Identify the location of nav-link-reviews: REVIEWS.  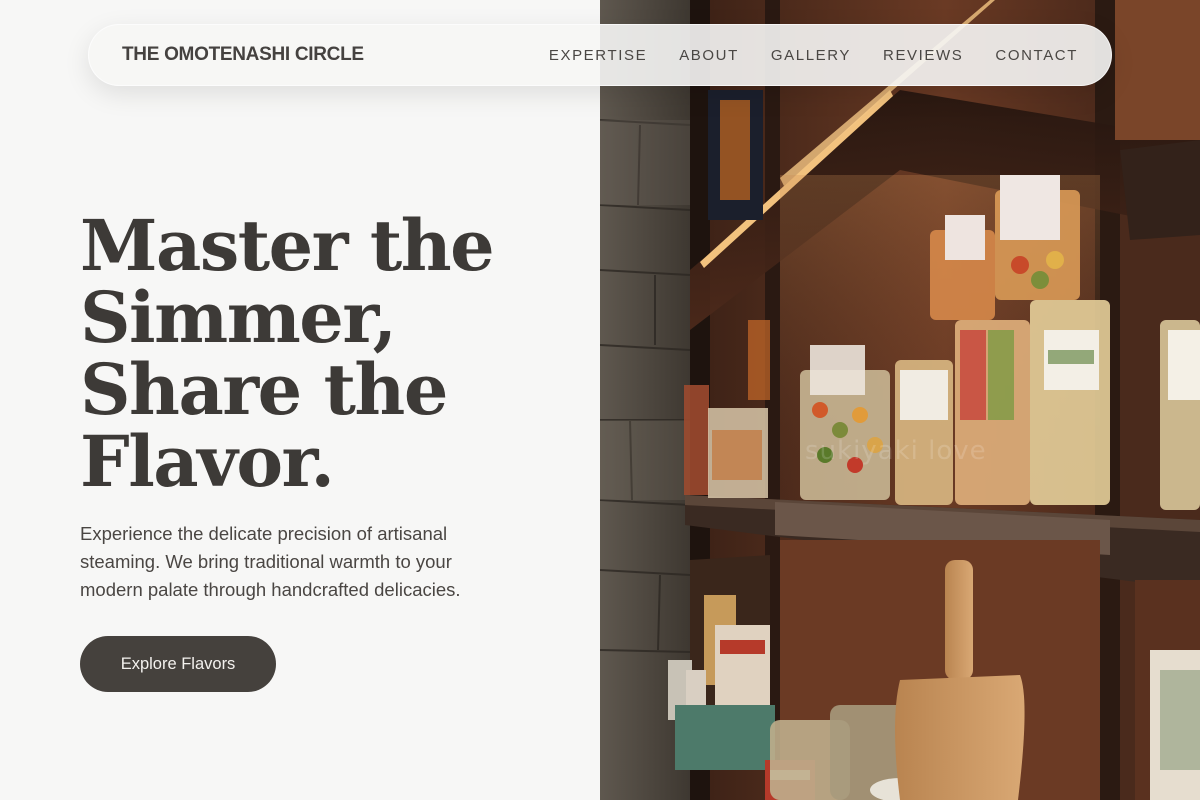
(923, 55).